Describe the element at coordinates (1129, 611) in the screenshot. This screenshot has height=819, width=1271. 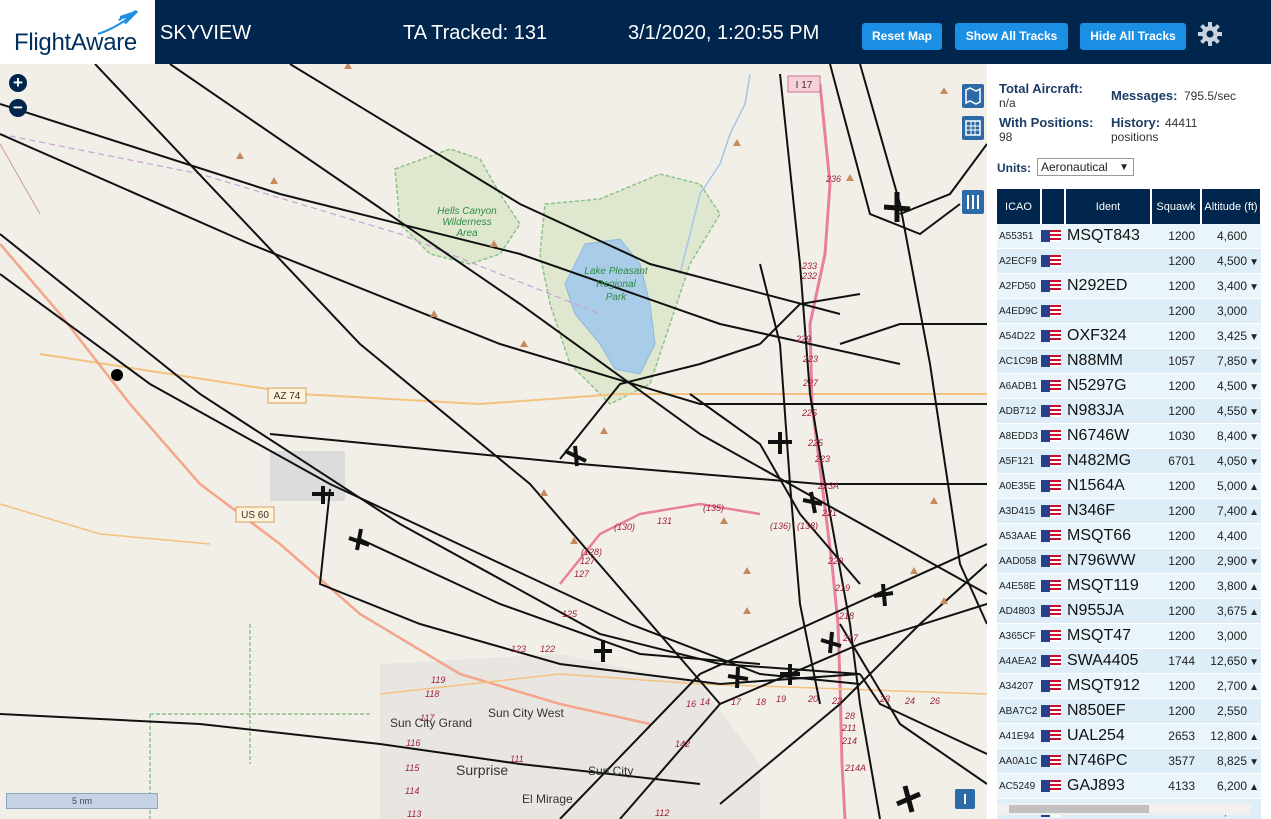
I see `table-row: AD4803 N955JA 1200 3,675 ▲` at that location.